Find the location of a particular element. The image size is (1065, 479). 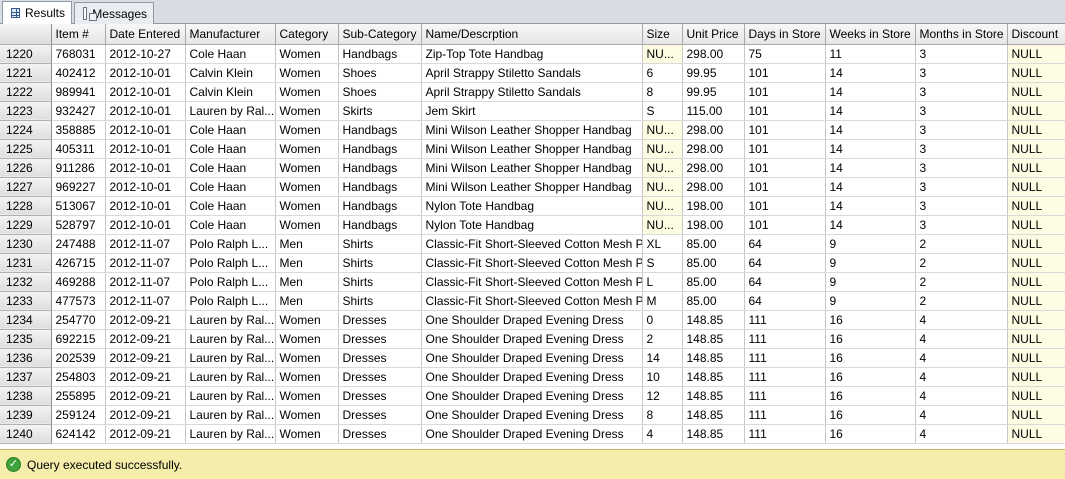

grid-cell: Zip-Top Tote Handbag is located at coordinates (532, 54).